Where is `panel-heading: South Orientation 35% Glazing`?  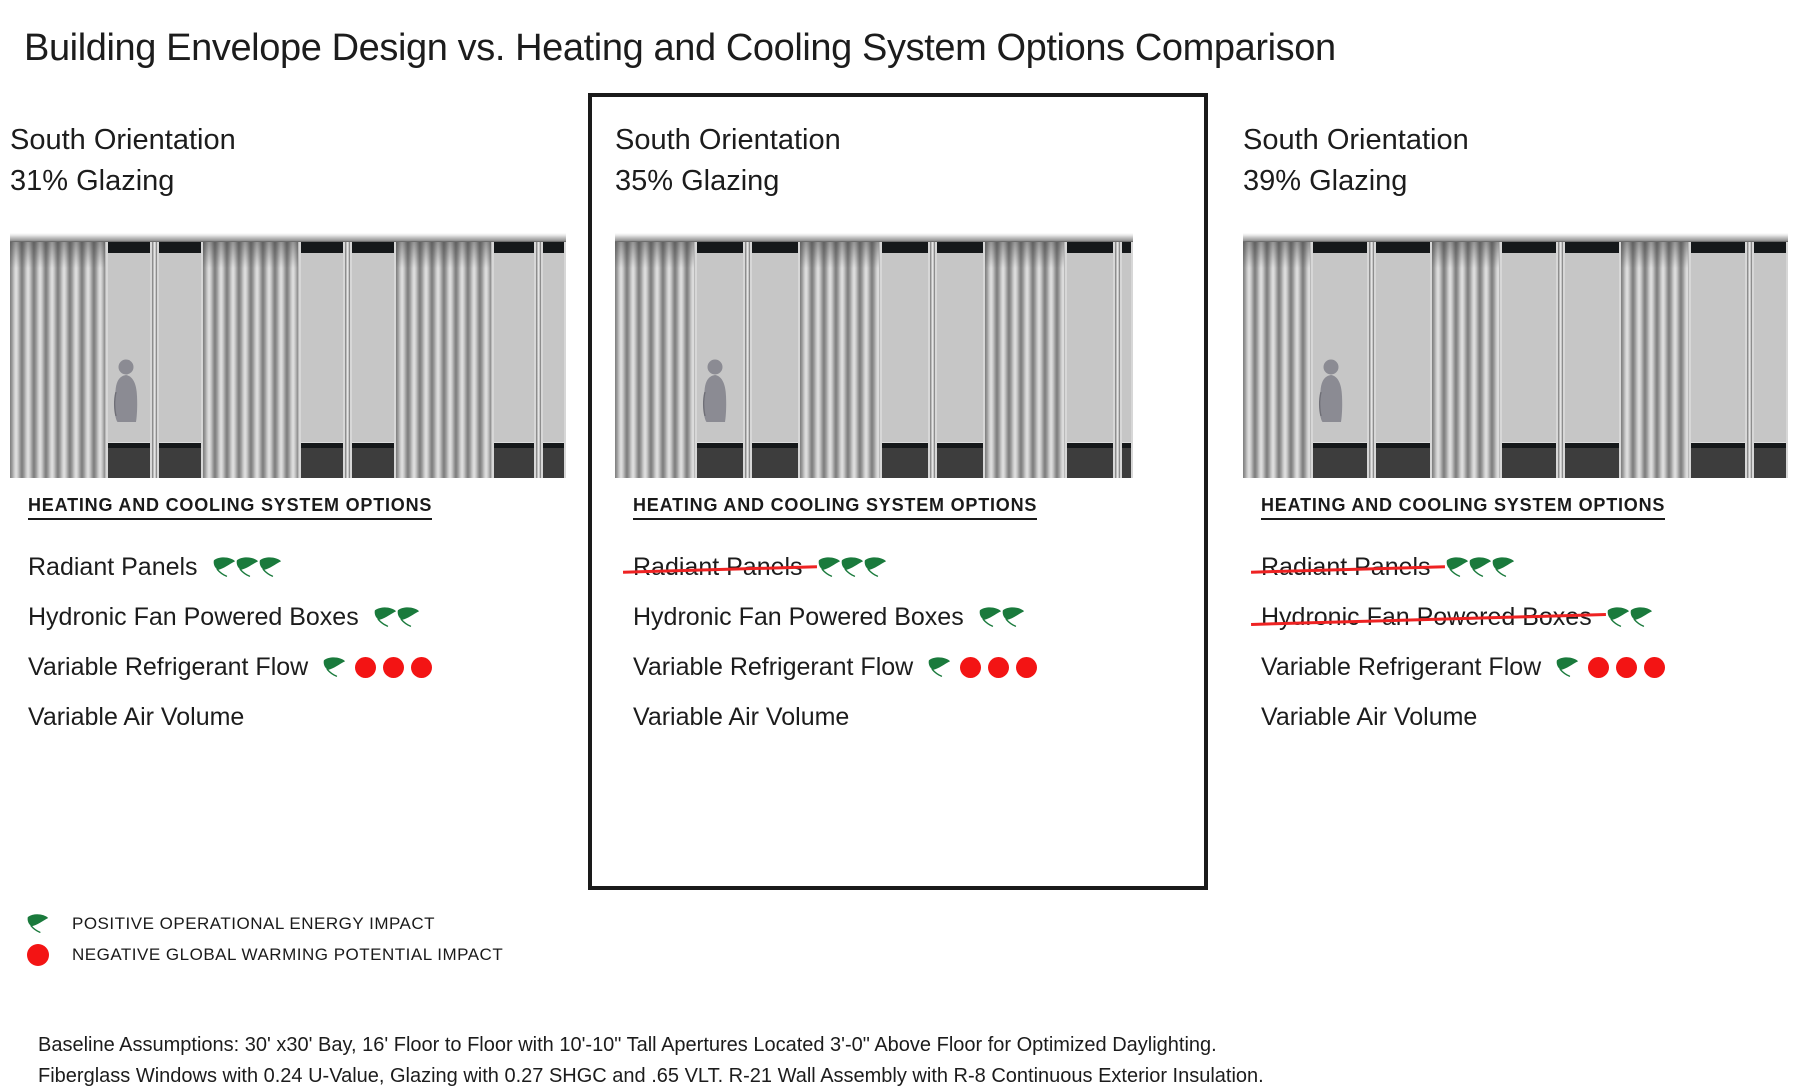
panel-heading: South Orientation 35% Glazing is located at coordinates (925, 161).